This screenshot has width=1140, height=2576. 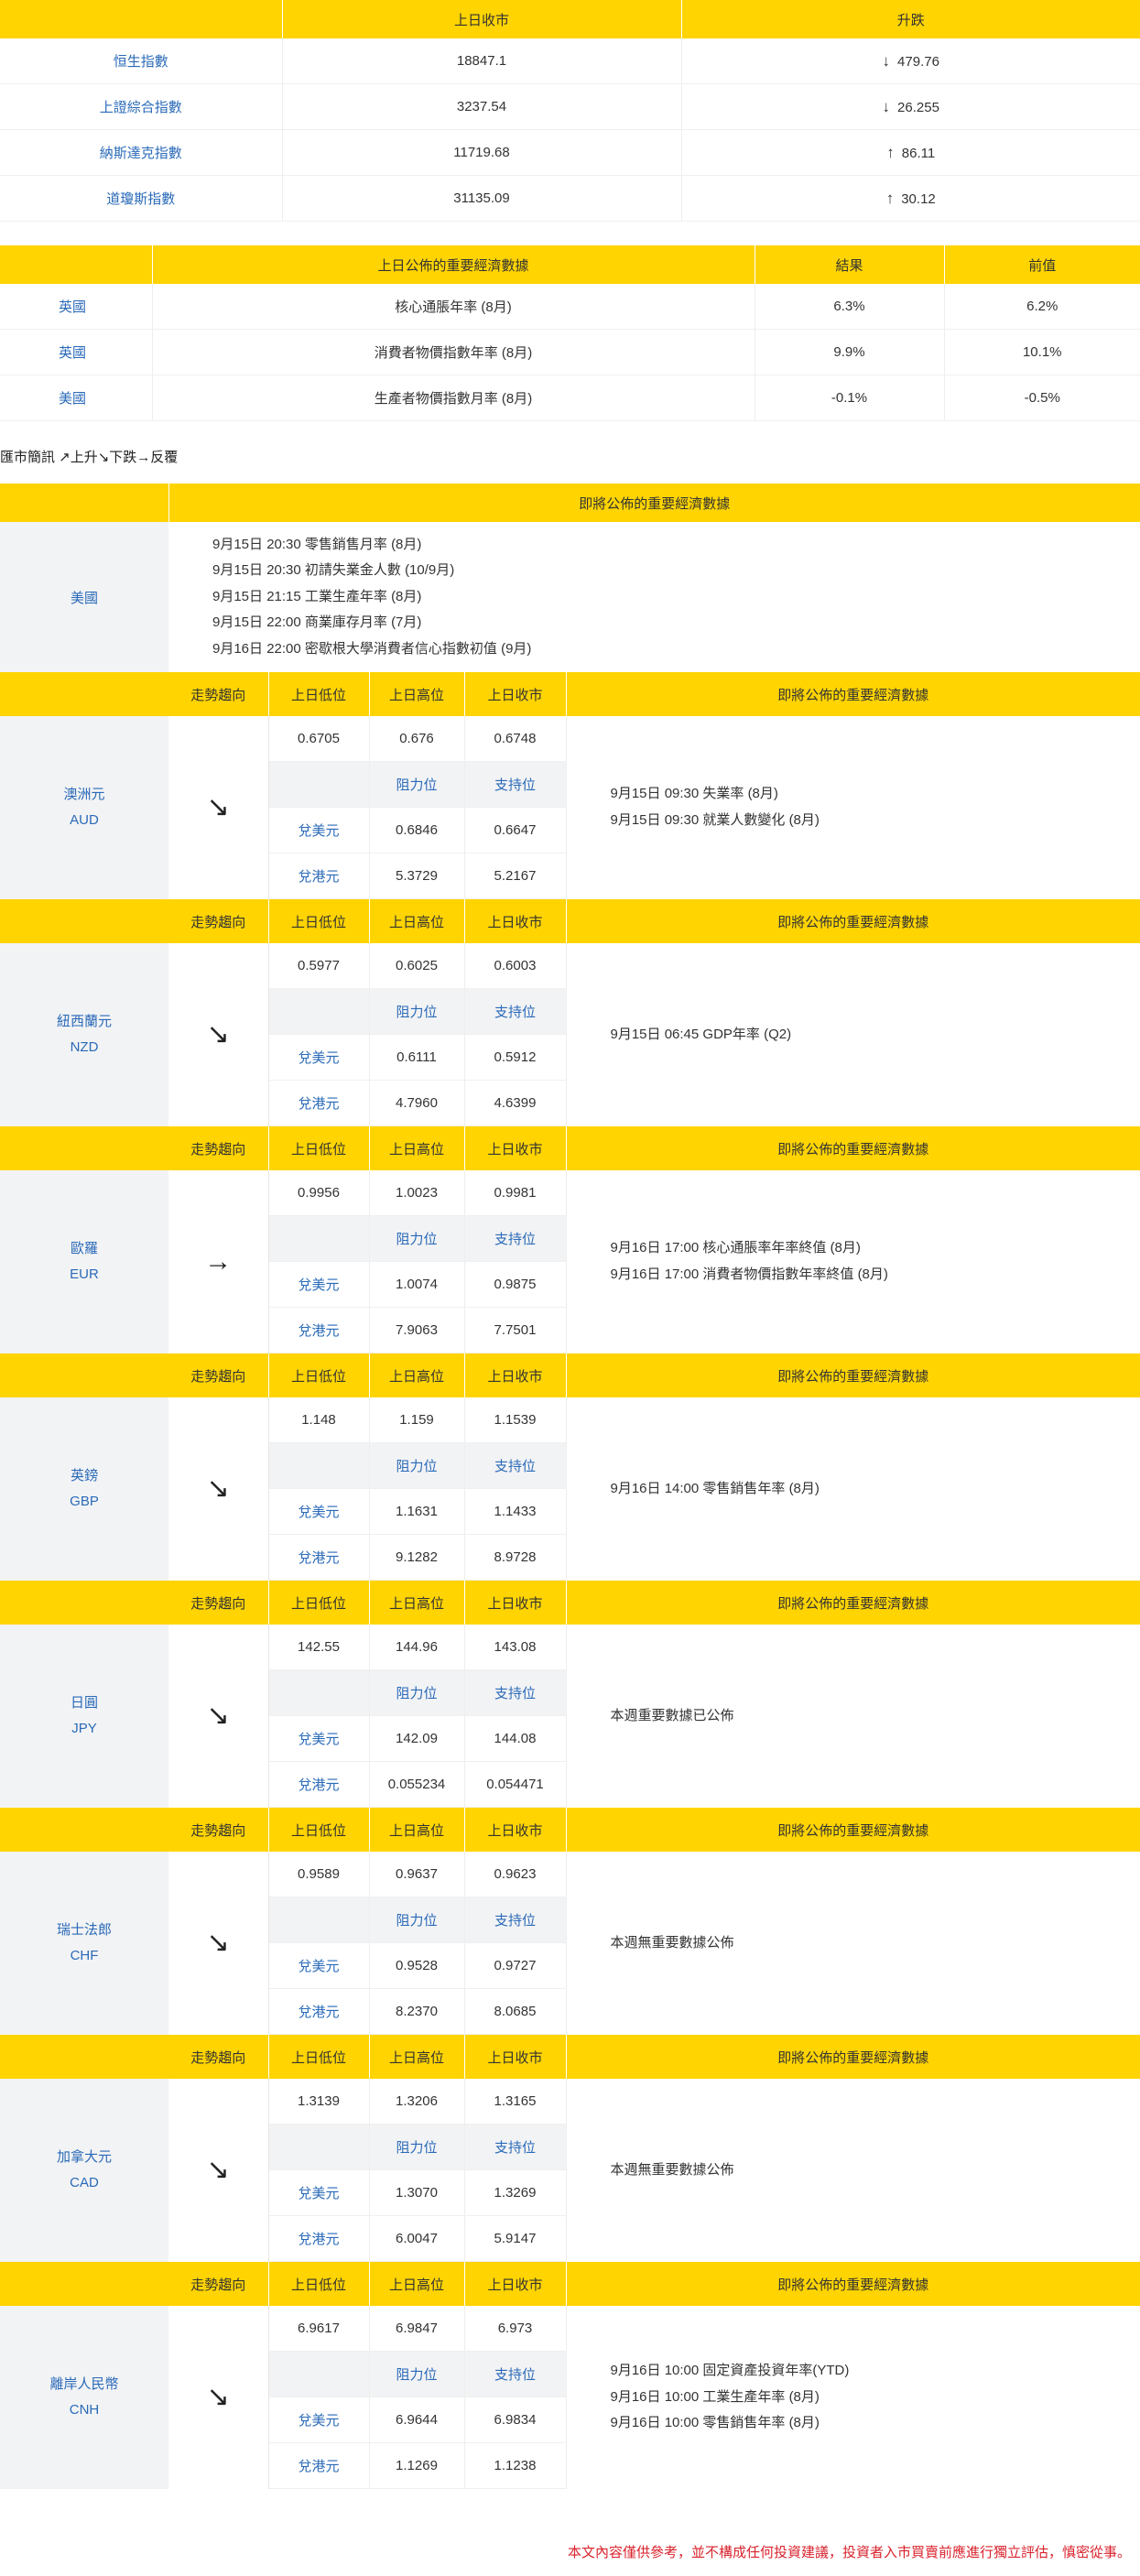 I want to click on index-change: 26.255, so click(x=918, y=107).